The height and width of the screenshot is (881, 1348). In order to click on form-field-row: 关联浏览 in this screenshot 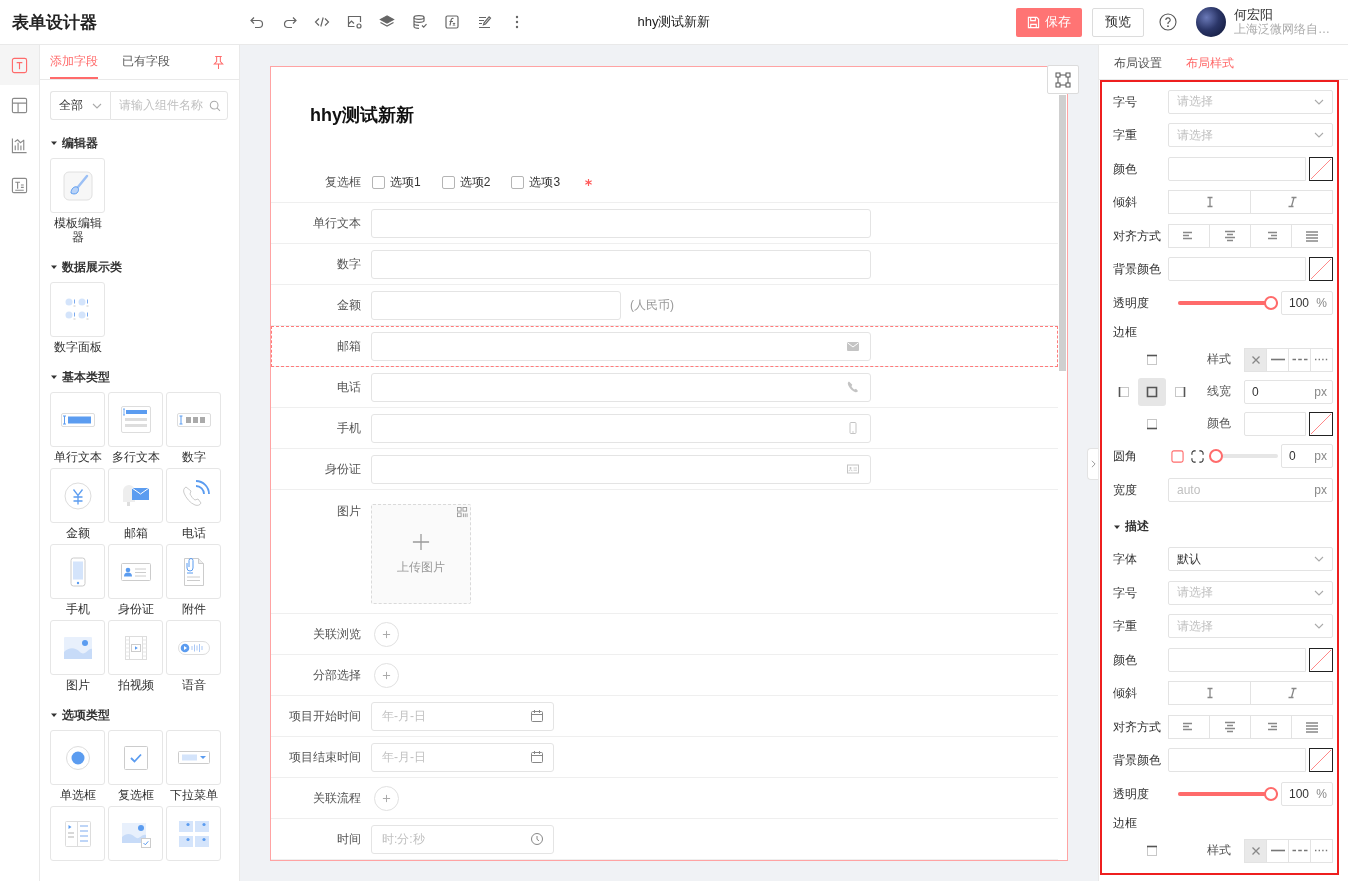, I will do `click(664, 634)`.